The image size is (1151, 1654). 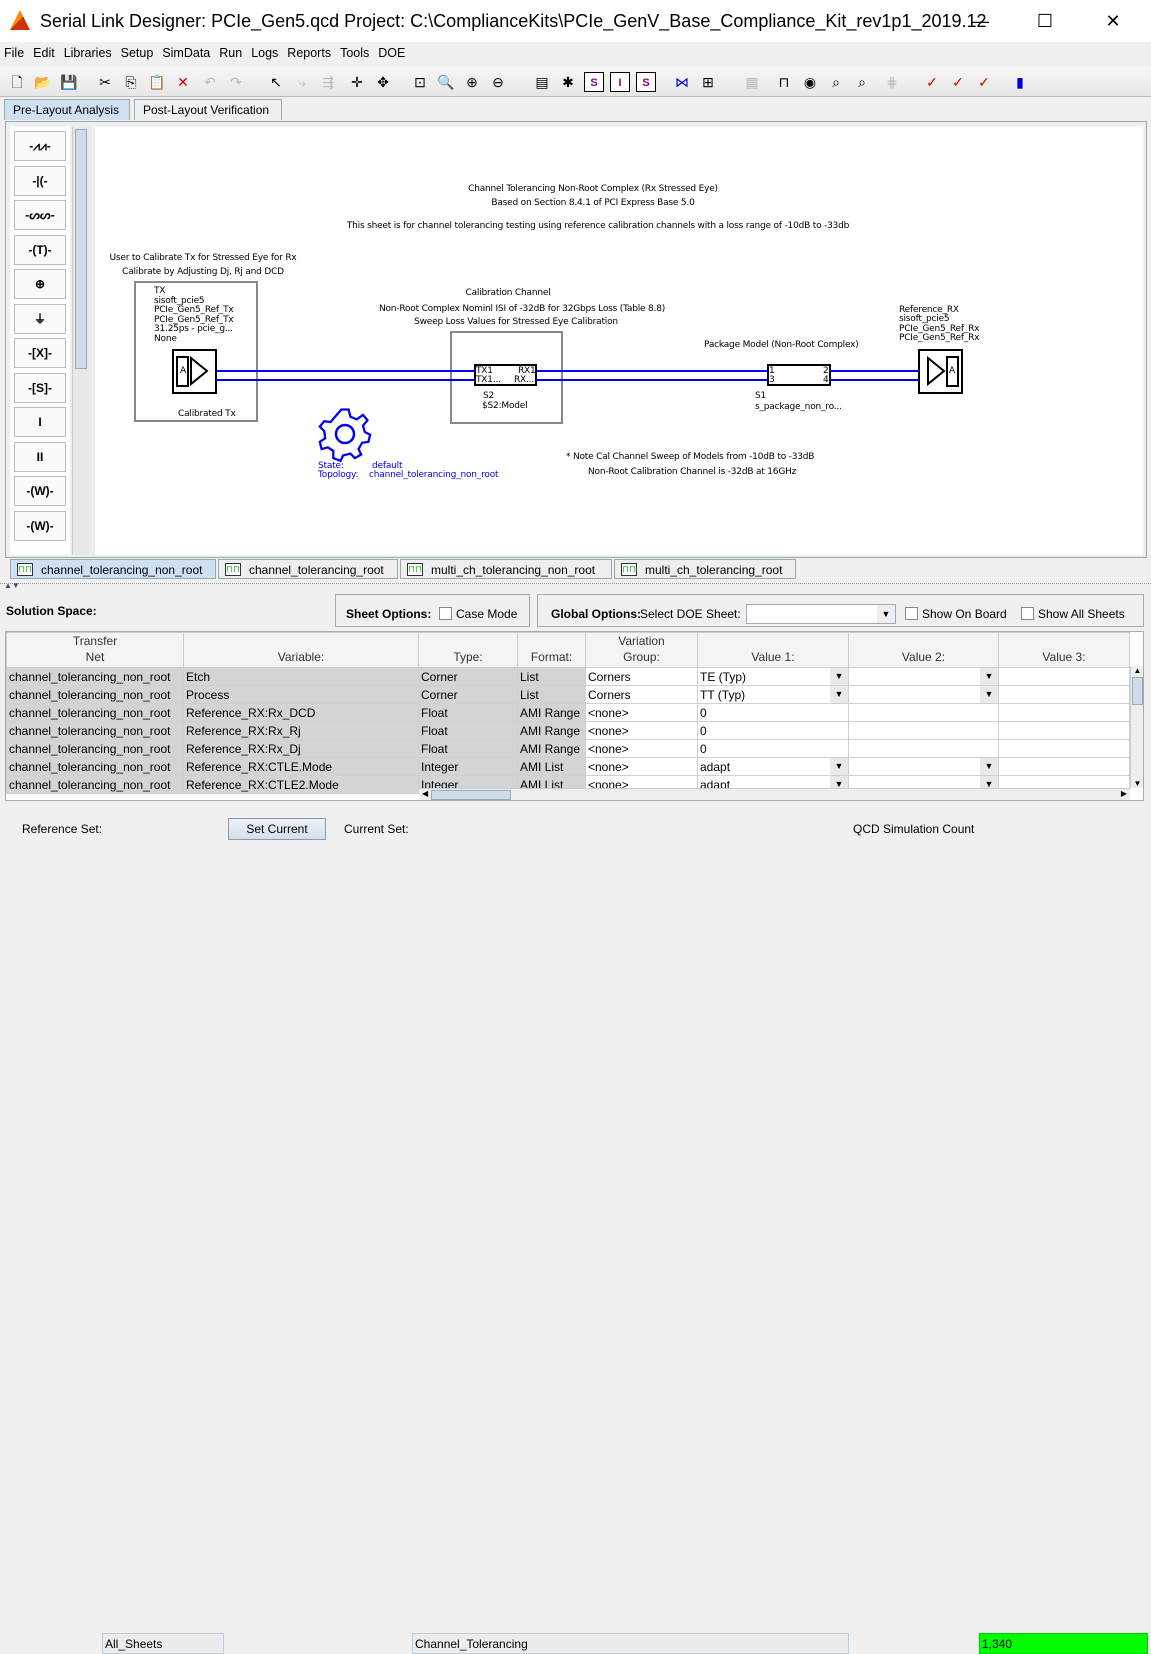 I want to click on menu-setup: Setup, so click(x=137, y=52).